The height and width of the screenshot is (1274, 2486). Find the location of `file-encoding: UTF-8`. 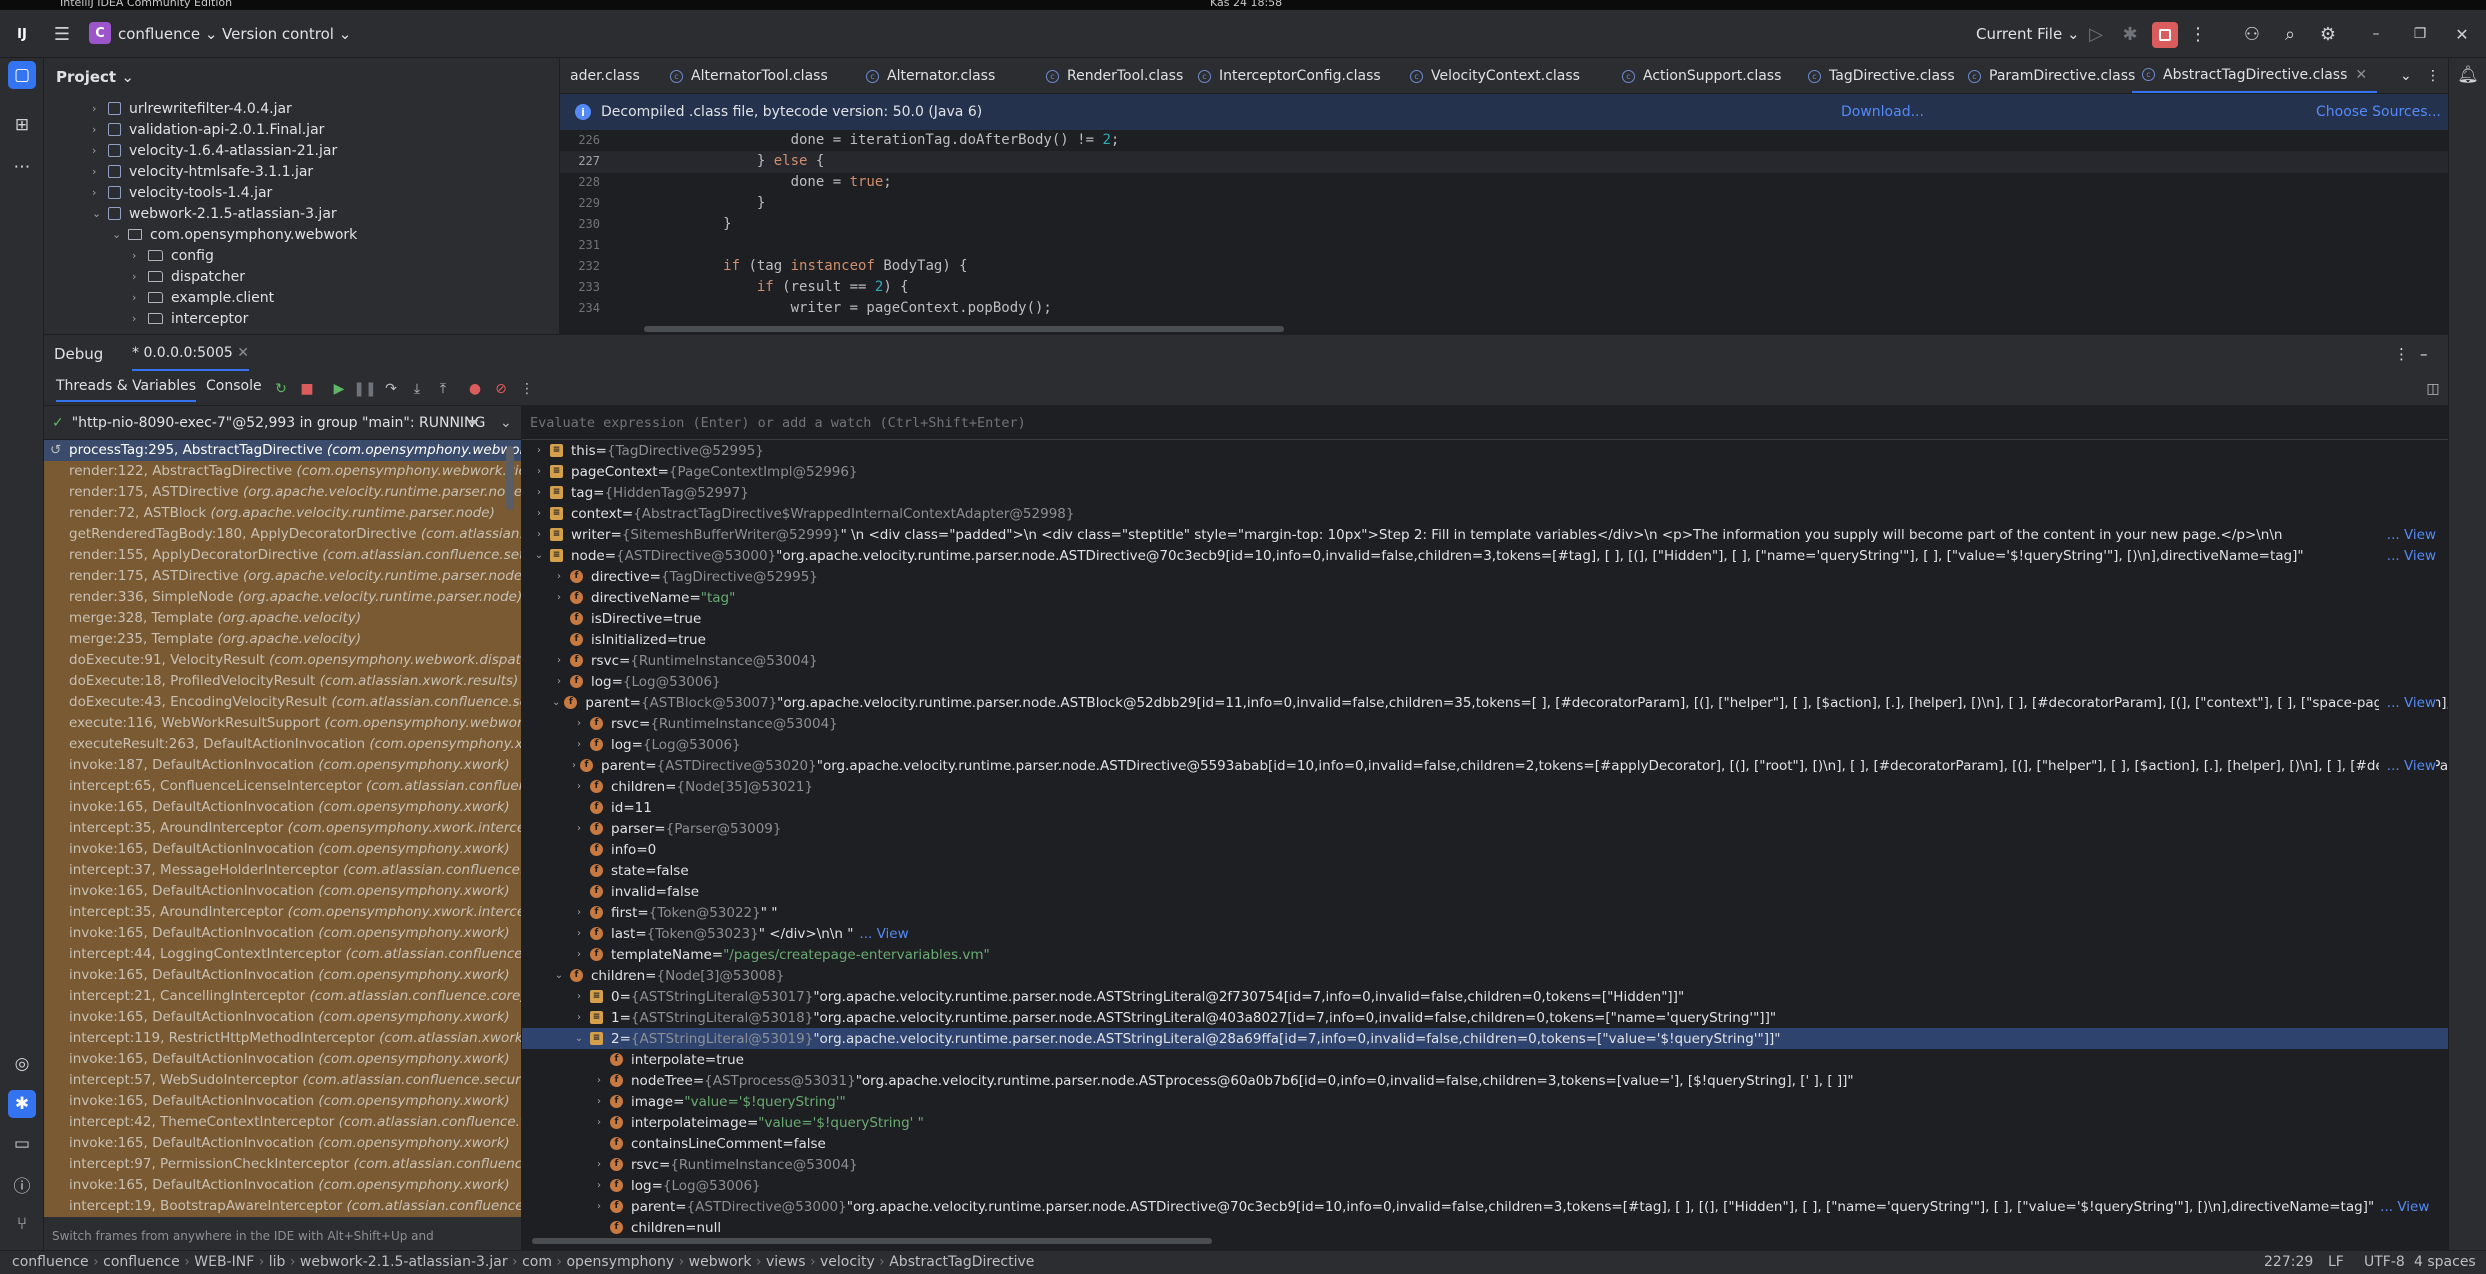

file-encoding: UTF-8 is located at coordinates (2384, 1262).